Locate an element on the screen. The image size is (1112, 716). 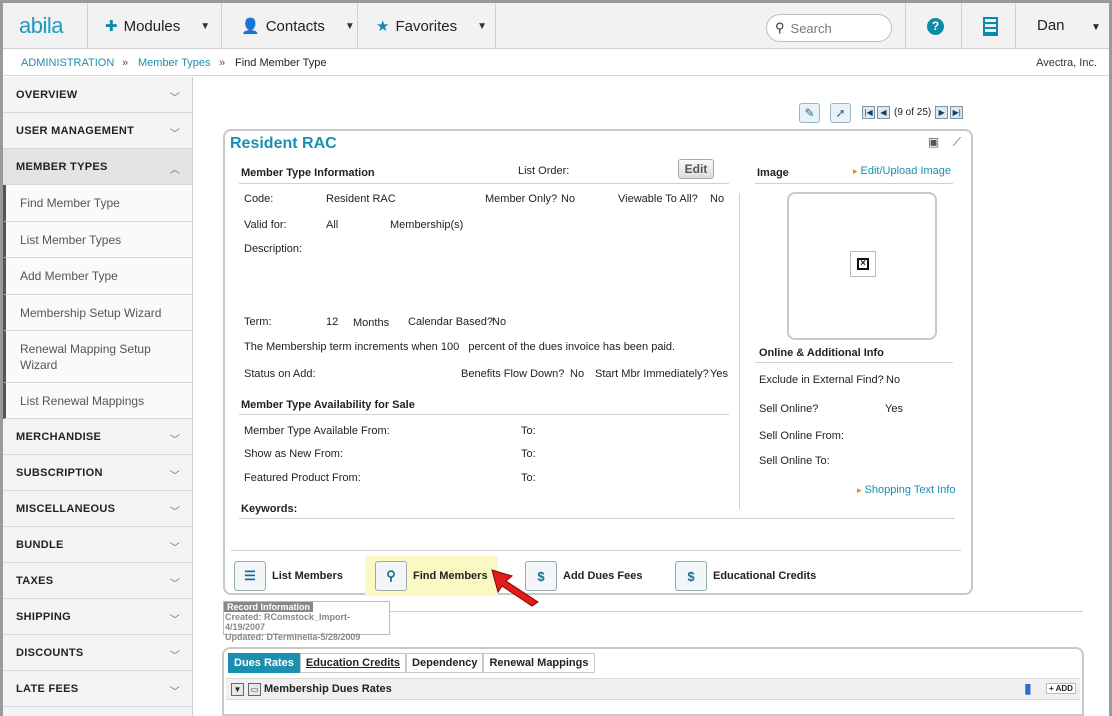
sidebar-subitem-list-renewal-mappings: List Renewal Mappings is located at coordinates (97, 401).